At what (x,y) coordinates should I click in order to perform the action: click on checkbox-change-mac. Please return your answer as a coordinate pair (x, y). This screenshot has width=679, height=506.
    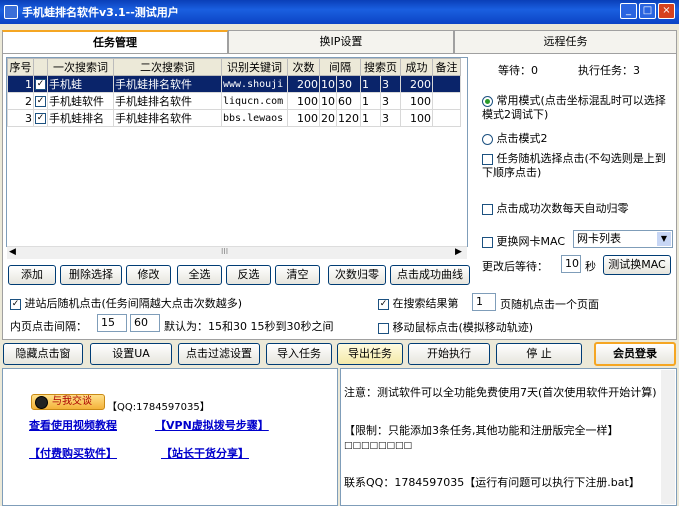
    Looking at the image, I should click on (487, 242).